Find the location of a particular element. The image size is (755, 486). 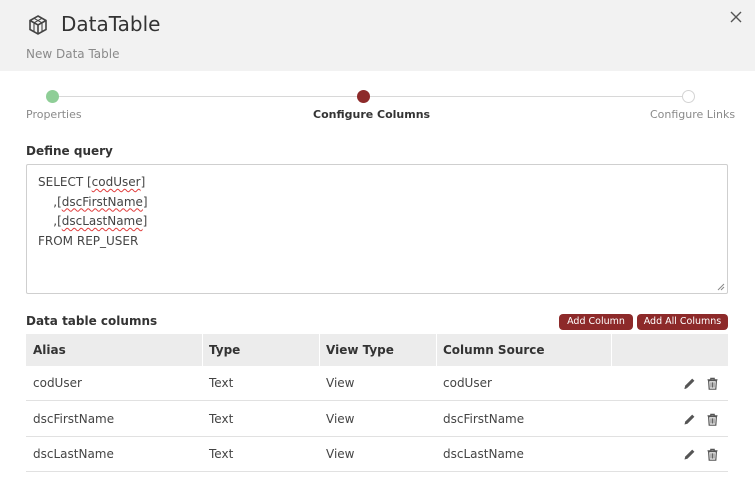

query-line-1: SELECT [codUser] is located at coordinates (92, 182).